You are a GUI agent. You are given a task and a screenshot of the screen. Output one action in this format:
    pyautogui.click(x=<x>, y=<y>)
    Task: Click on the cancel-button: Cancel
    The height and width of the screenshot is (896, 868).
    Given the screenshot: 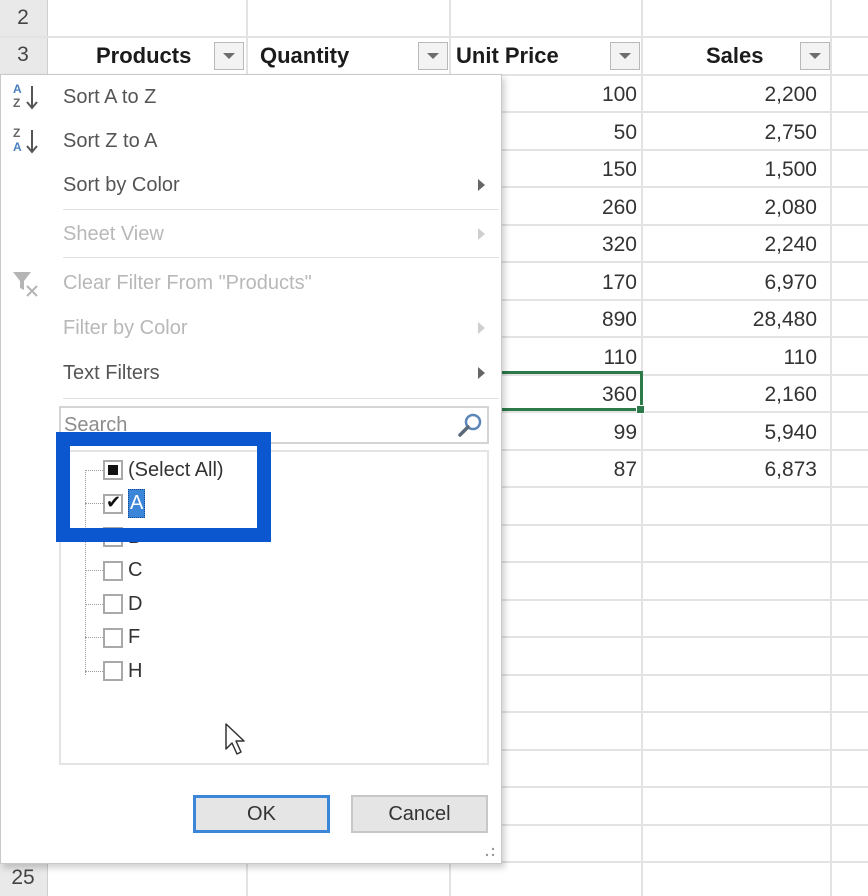 What is the action you would take?
    pyautogui.click(x=419, y=814)
    